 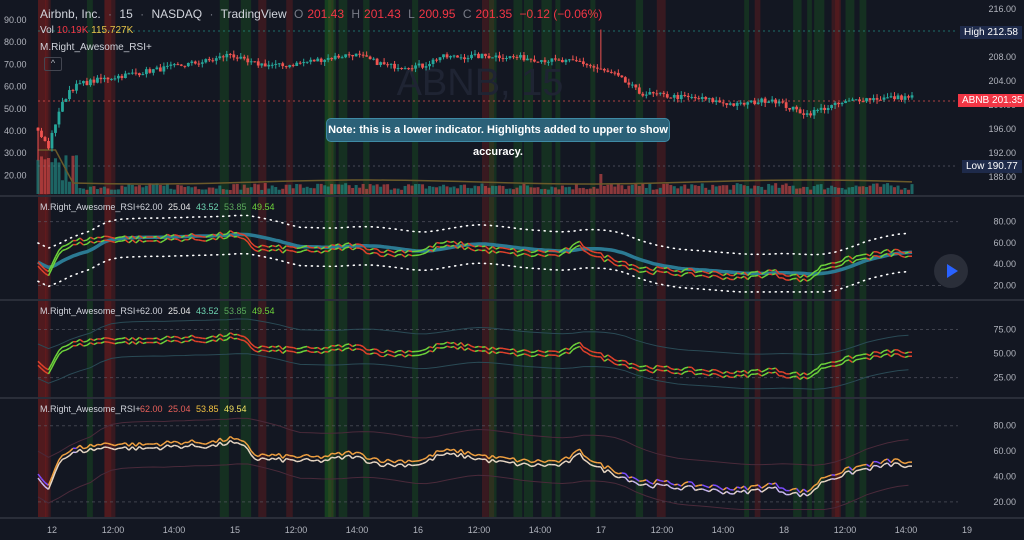 What do you see at coordinates (70, 14) in the screenshot?
I see `symbol-name: Airbnb, Inc.` at bounding box center [70, 14].